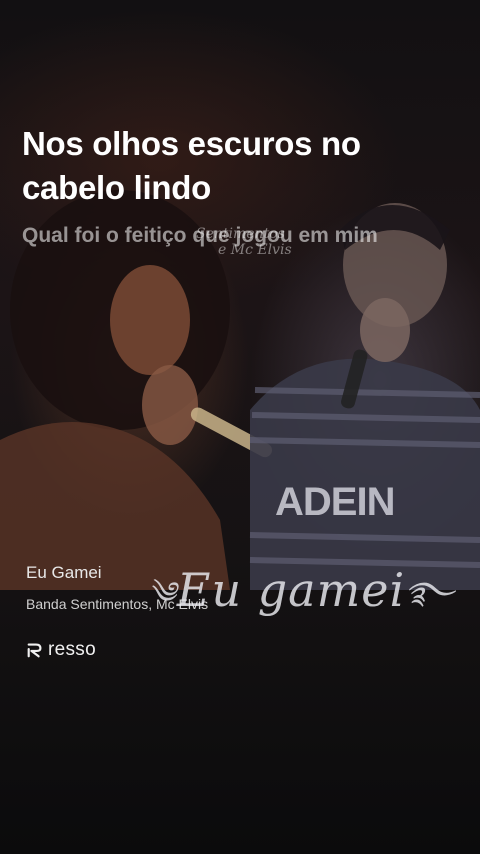 The width and height of the screenshot is (480, 854). I want to click on next-lyric-line: Qual foi o feitiço que jogou em mim, so click(200, 235).